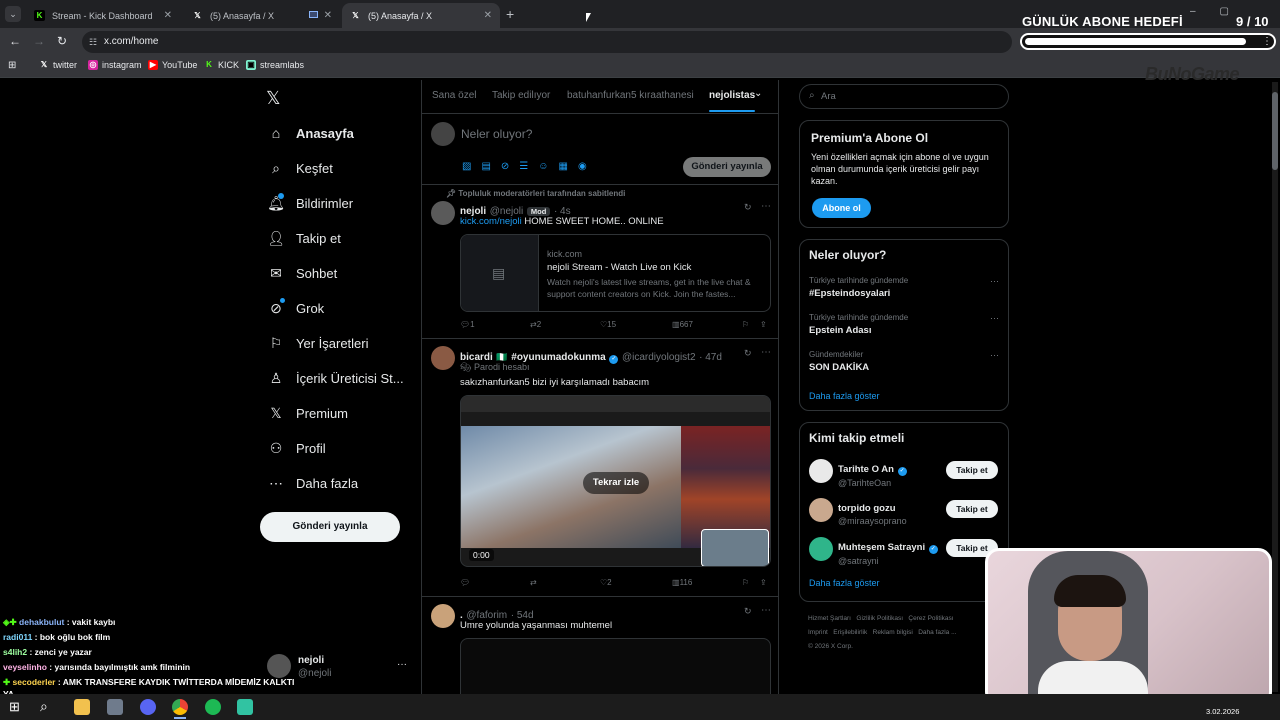  I want to click on more-options-icon: ⋮, so click(1267, 41).